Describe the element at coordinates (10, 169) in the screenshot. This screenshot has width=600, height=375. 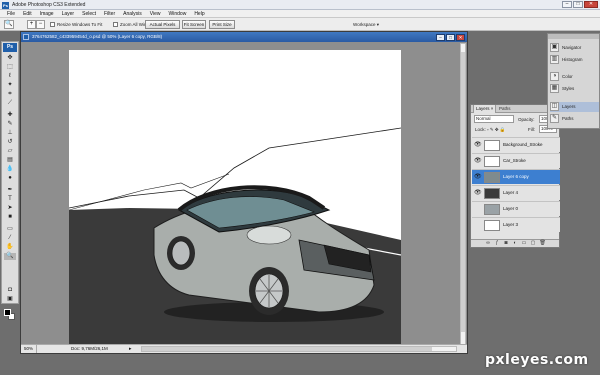
I see `blur-tool-icon: 💧` at that location.